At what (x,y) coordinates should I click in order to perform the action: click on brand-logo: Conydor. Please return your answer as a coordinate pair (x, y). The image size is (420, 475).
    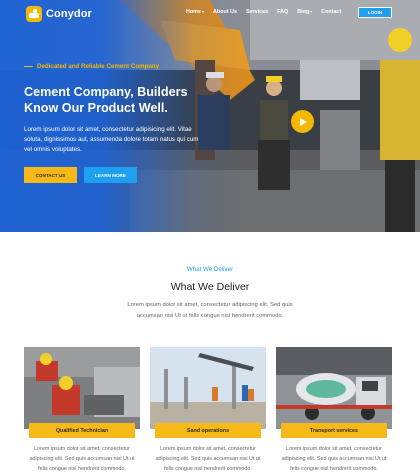
    Looking at the image, I should click on (59, 14).